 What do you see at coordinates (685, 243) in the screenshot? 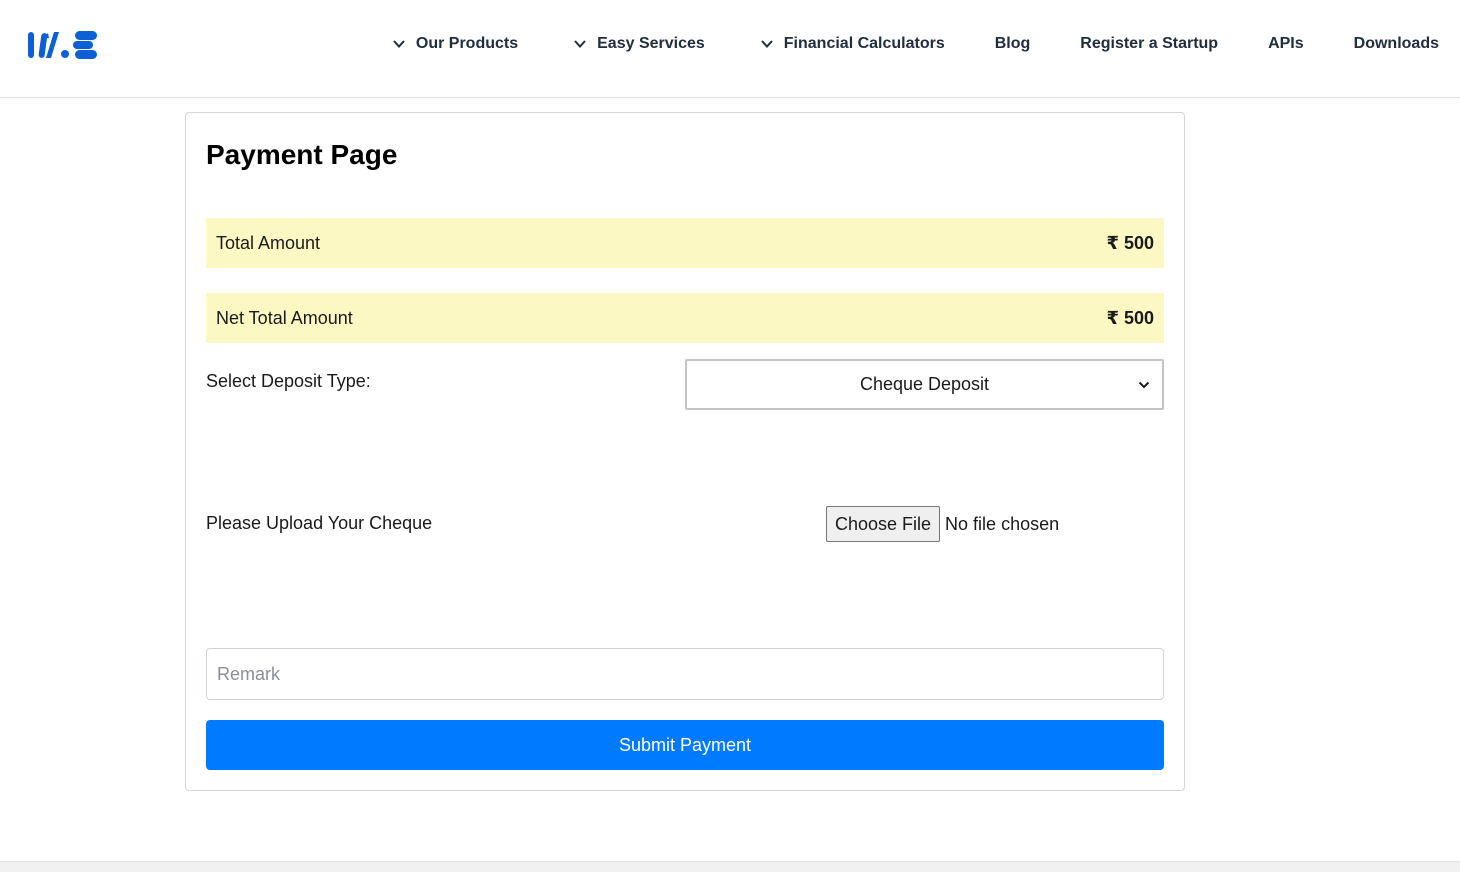
I see `total-amount-row: Total Amount ₹ 500` at bounding box center [685, 243].